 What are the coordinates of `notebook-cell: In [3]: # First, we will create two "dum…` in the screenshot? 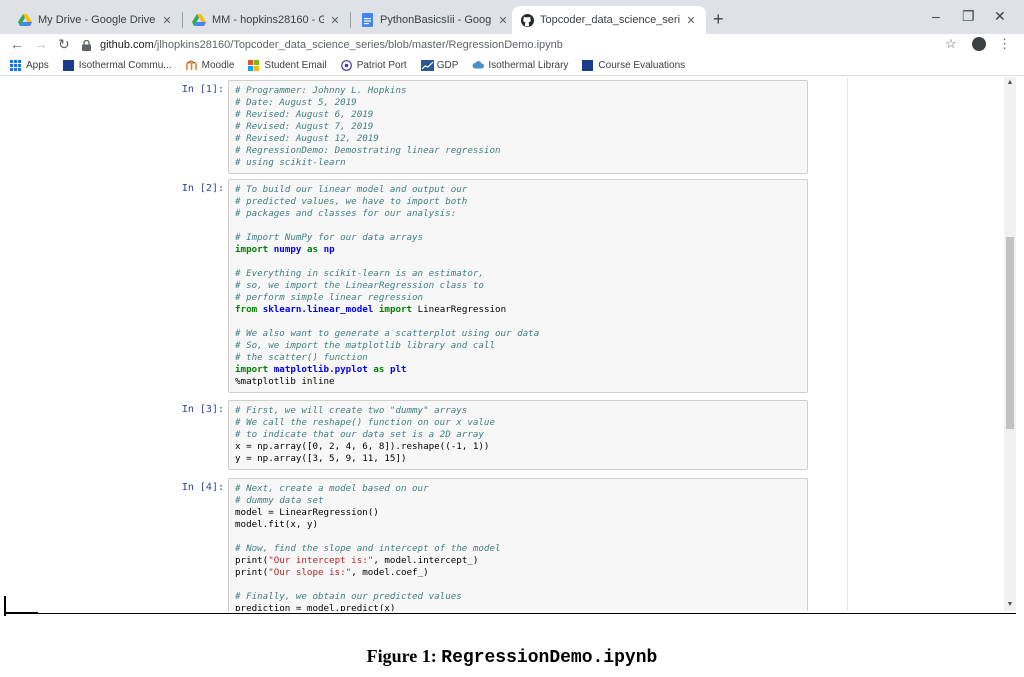 It's located at (484, 435).